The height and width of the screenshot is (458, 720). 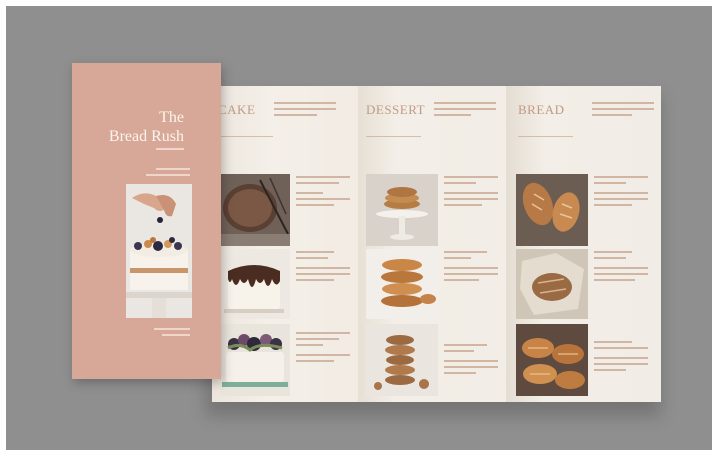 What do you see at coordinates (402, 360) in the screenshot?
I see `cookie-tower-photo` at bounding box center [402, 360].